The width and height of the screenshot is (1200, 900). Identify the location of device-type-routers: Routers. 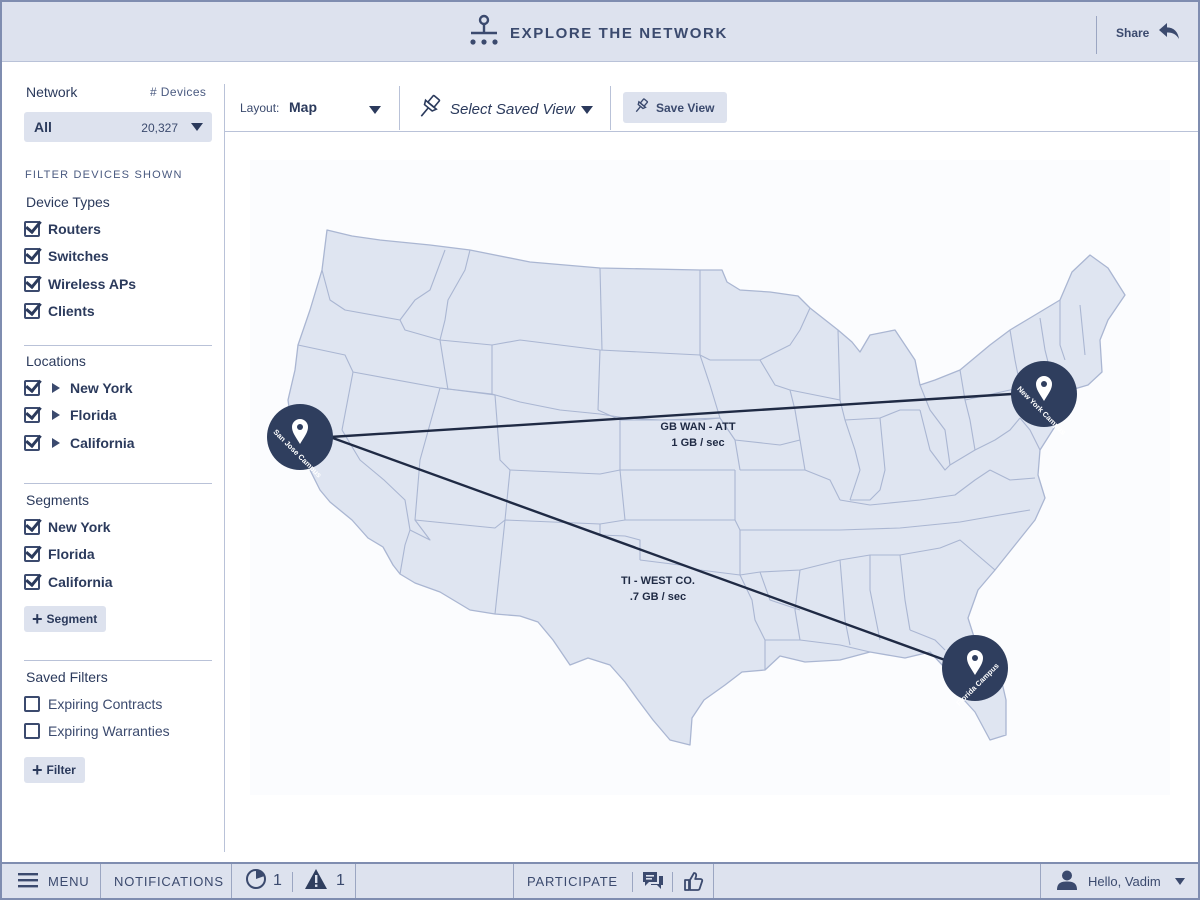
(62, 229).